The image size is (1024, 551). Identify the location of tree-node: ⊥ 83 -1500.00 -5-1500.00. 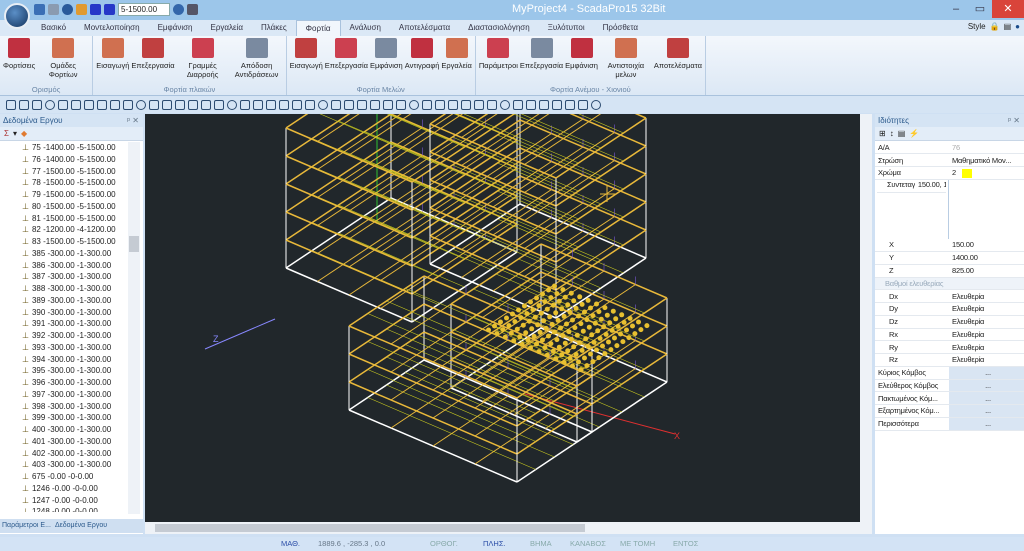
(75, 242).